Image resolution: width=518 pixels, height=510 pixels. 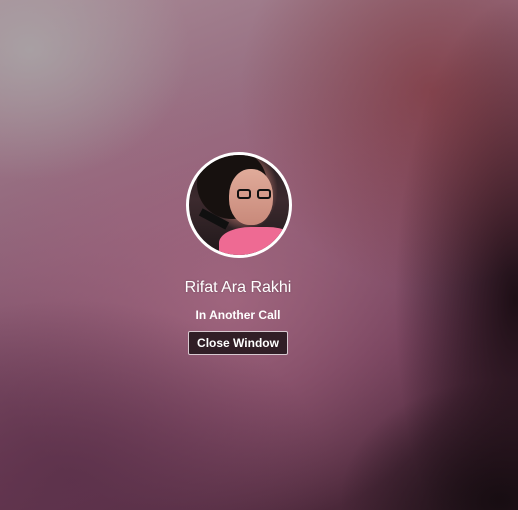 What do you see at coordinates (239, 205) in the screenshot?
I see `avatar` at bounding box center [239, 205].